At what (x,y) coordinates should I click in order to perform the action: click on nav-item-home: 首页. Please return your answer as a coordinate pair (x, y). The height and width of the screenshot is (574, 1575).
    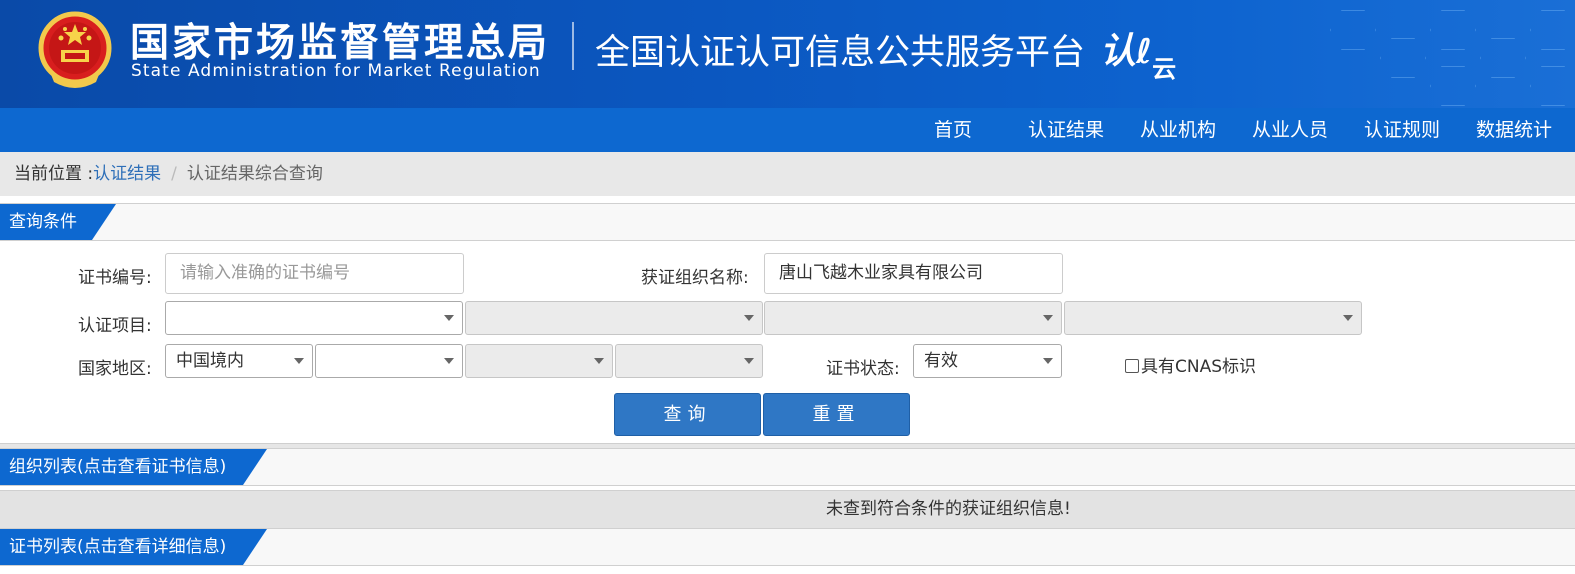
    Looking at the image, I should click on (953, 130).